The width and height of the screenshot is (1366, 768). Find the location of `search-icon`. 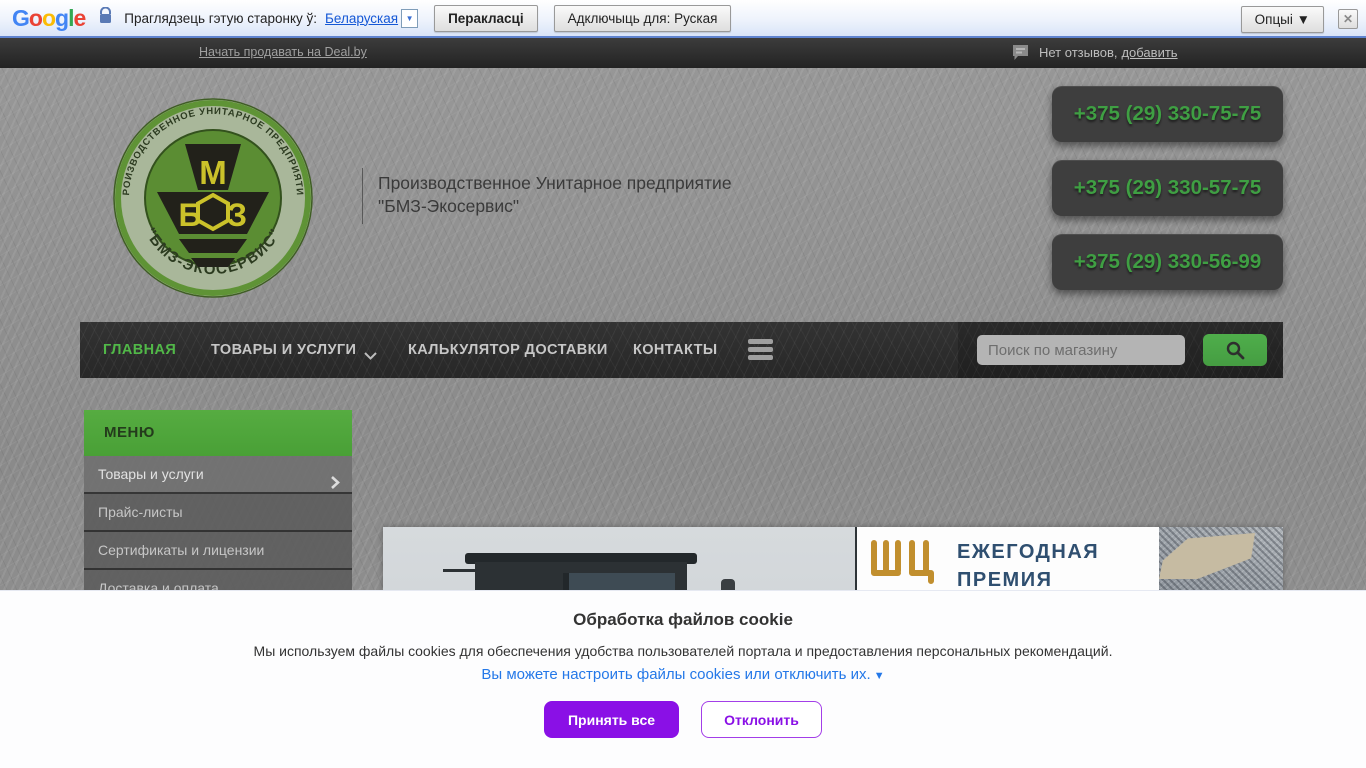

search-icon is located at coordinates (1235, 350).